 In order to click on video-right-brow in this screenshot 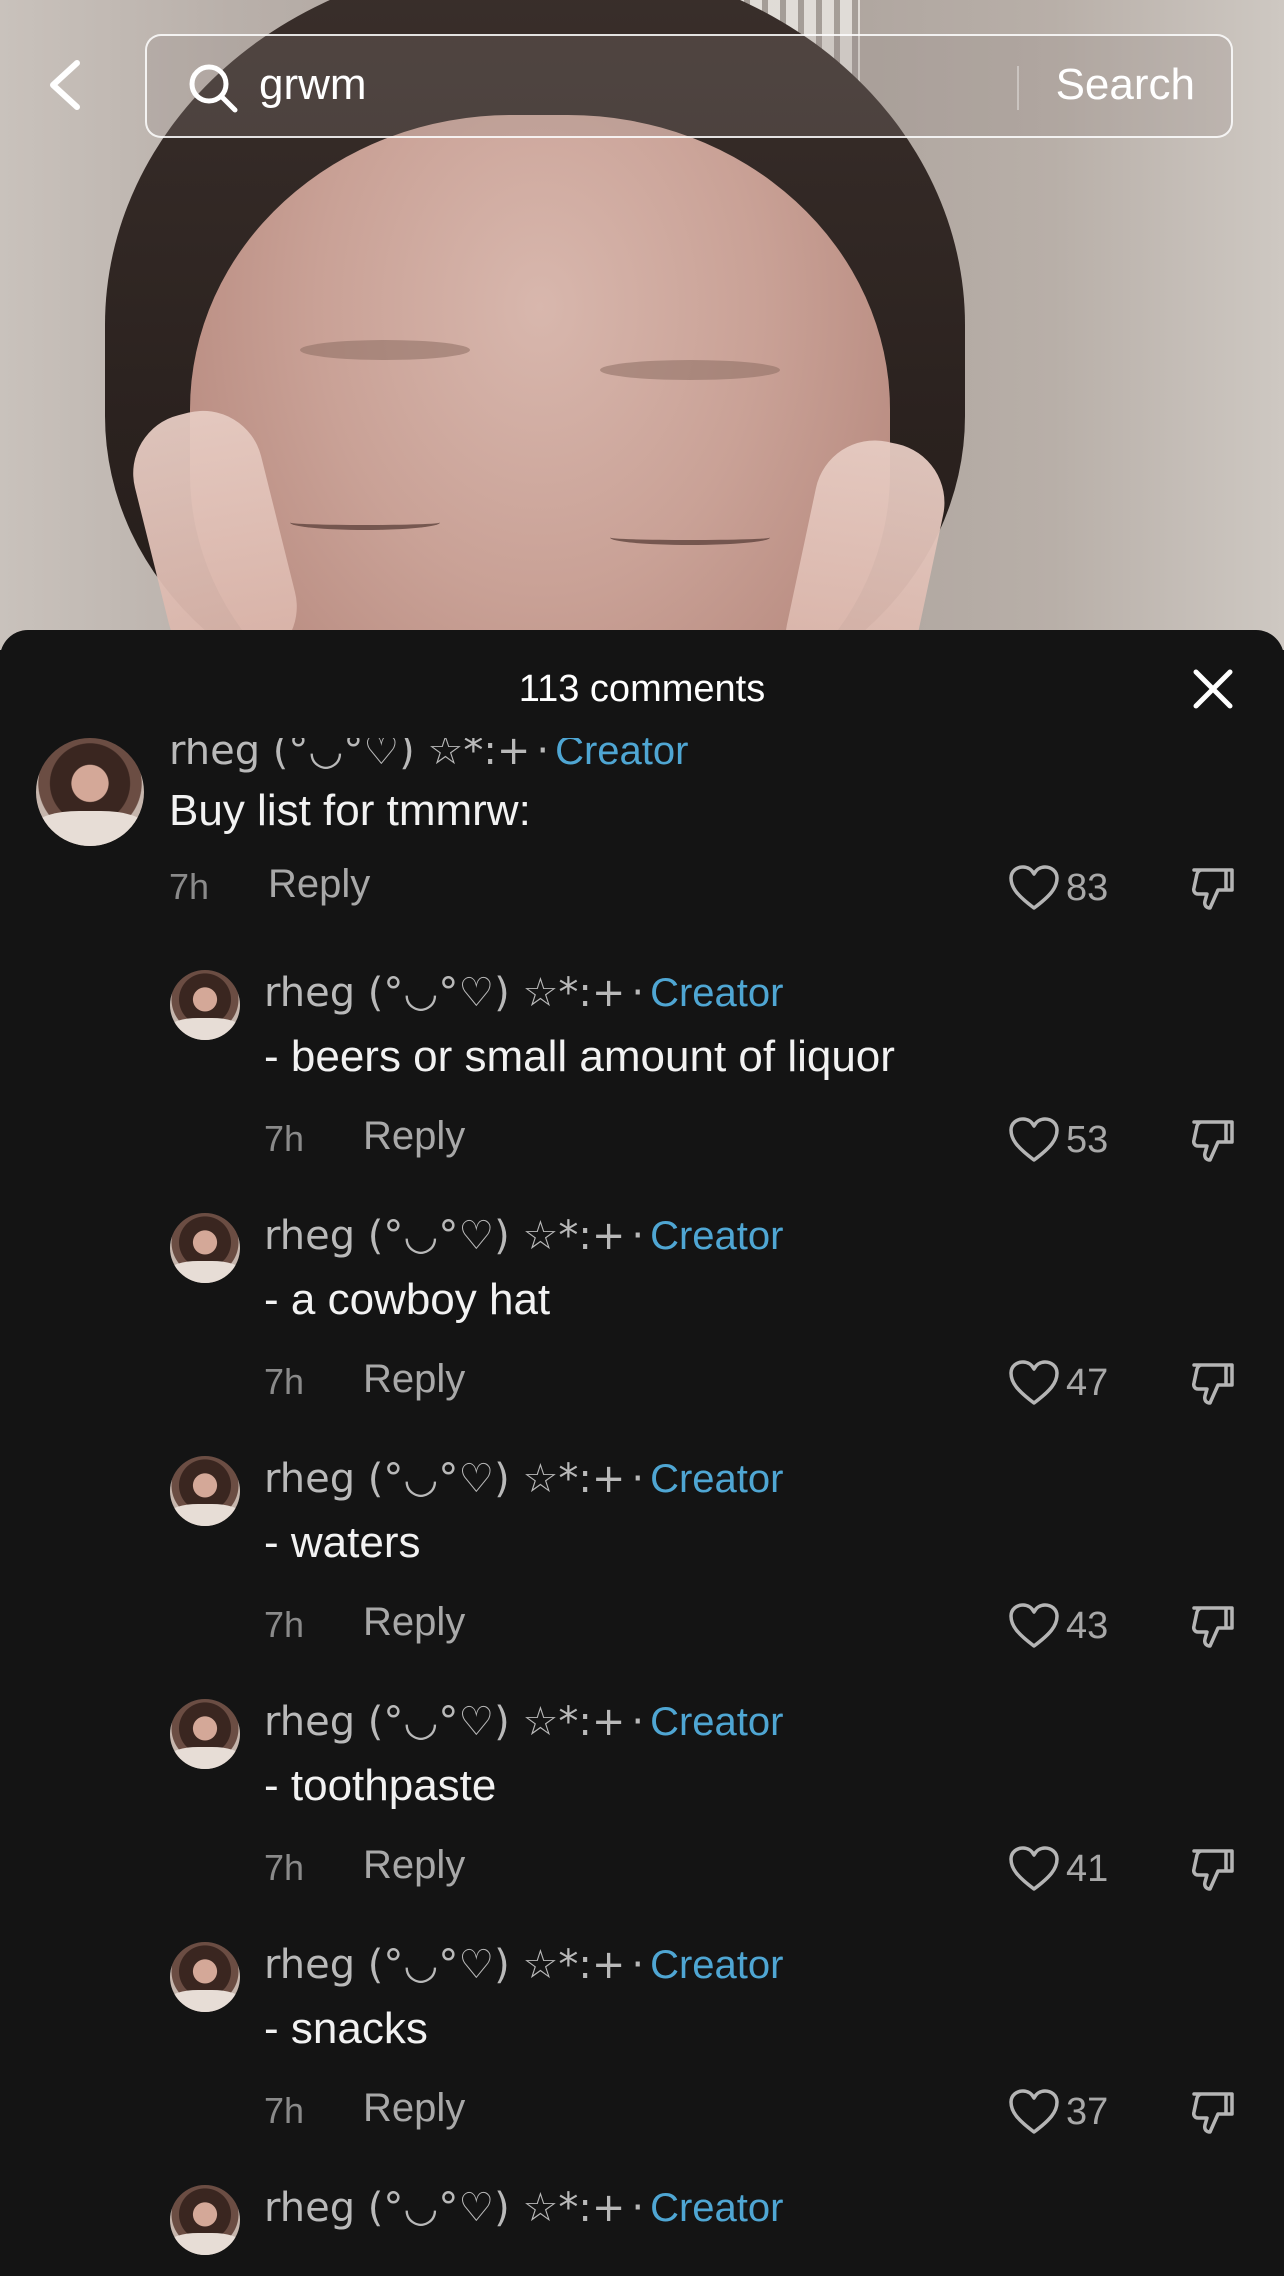, I will do `click(690, 370)`.